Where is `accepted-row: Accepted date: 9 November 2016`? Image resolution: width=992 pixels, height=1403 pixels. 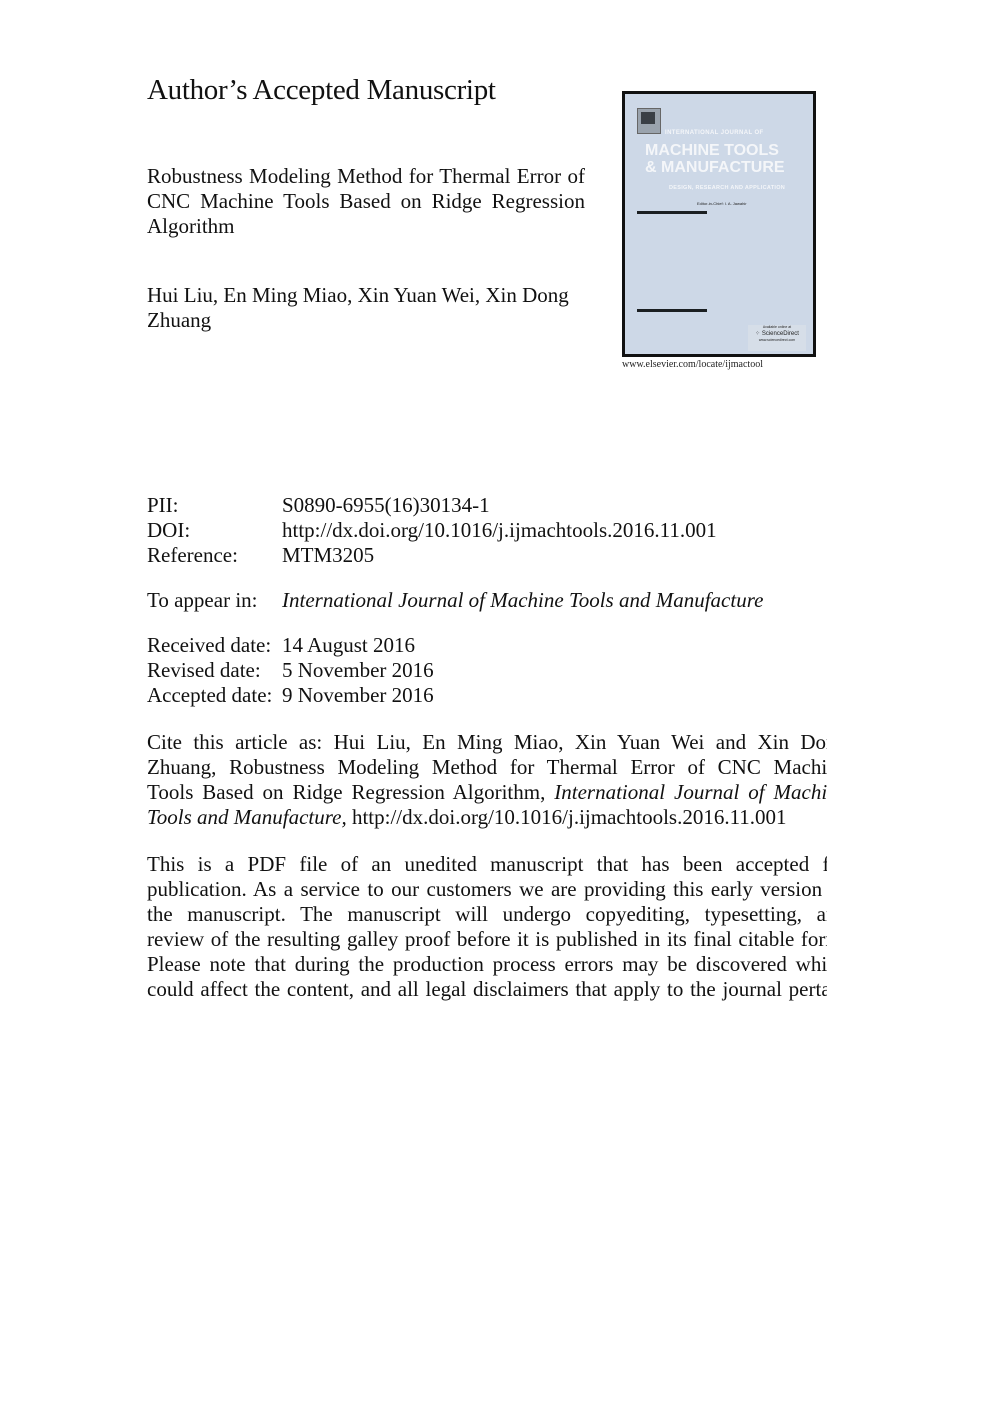
accepted-row: Accepted date: 9 November 2016 is located at coordinates (290, 695).